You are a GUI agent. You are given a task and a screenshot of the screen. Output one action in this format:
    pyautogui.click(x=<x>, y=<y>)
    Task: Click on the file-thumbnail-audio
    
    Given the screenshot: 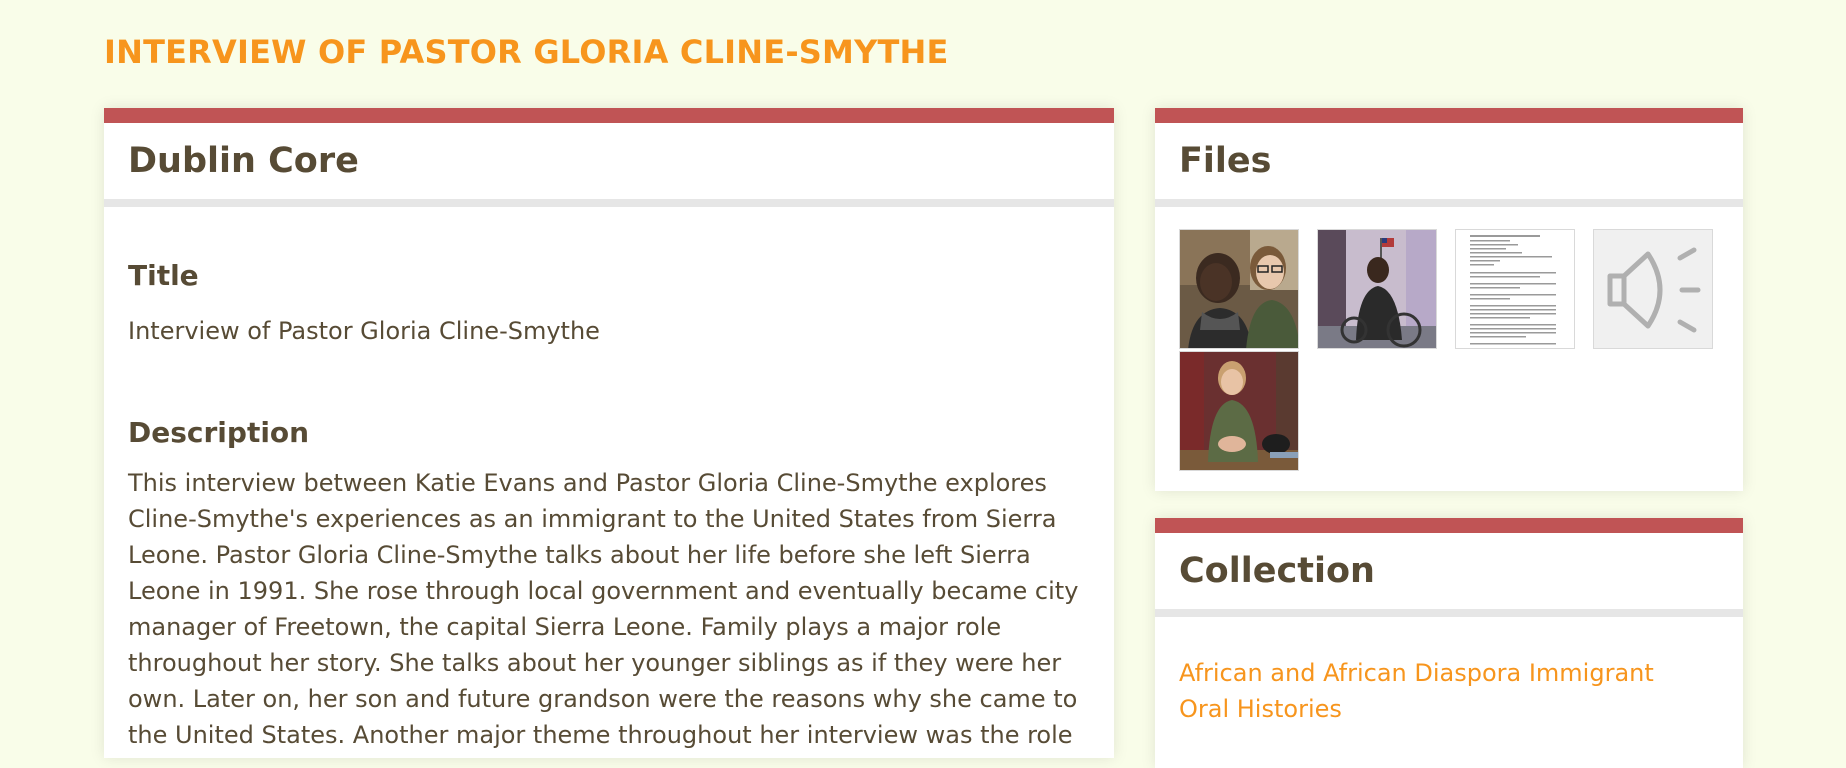 What is the action you would take?
    pyautogui.click(x=1653, y=289)
    